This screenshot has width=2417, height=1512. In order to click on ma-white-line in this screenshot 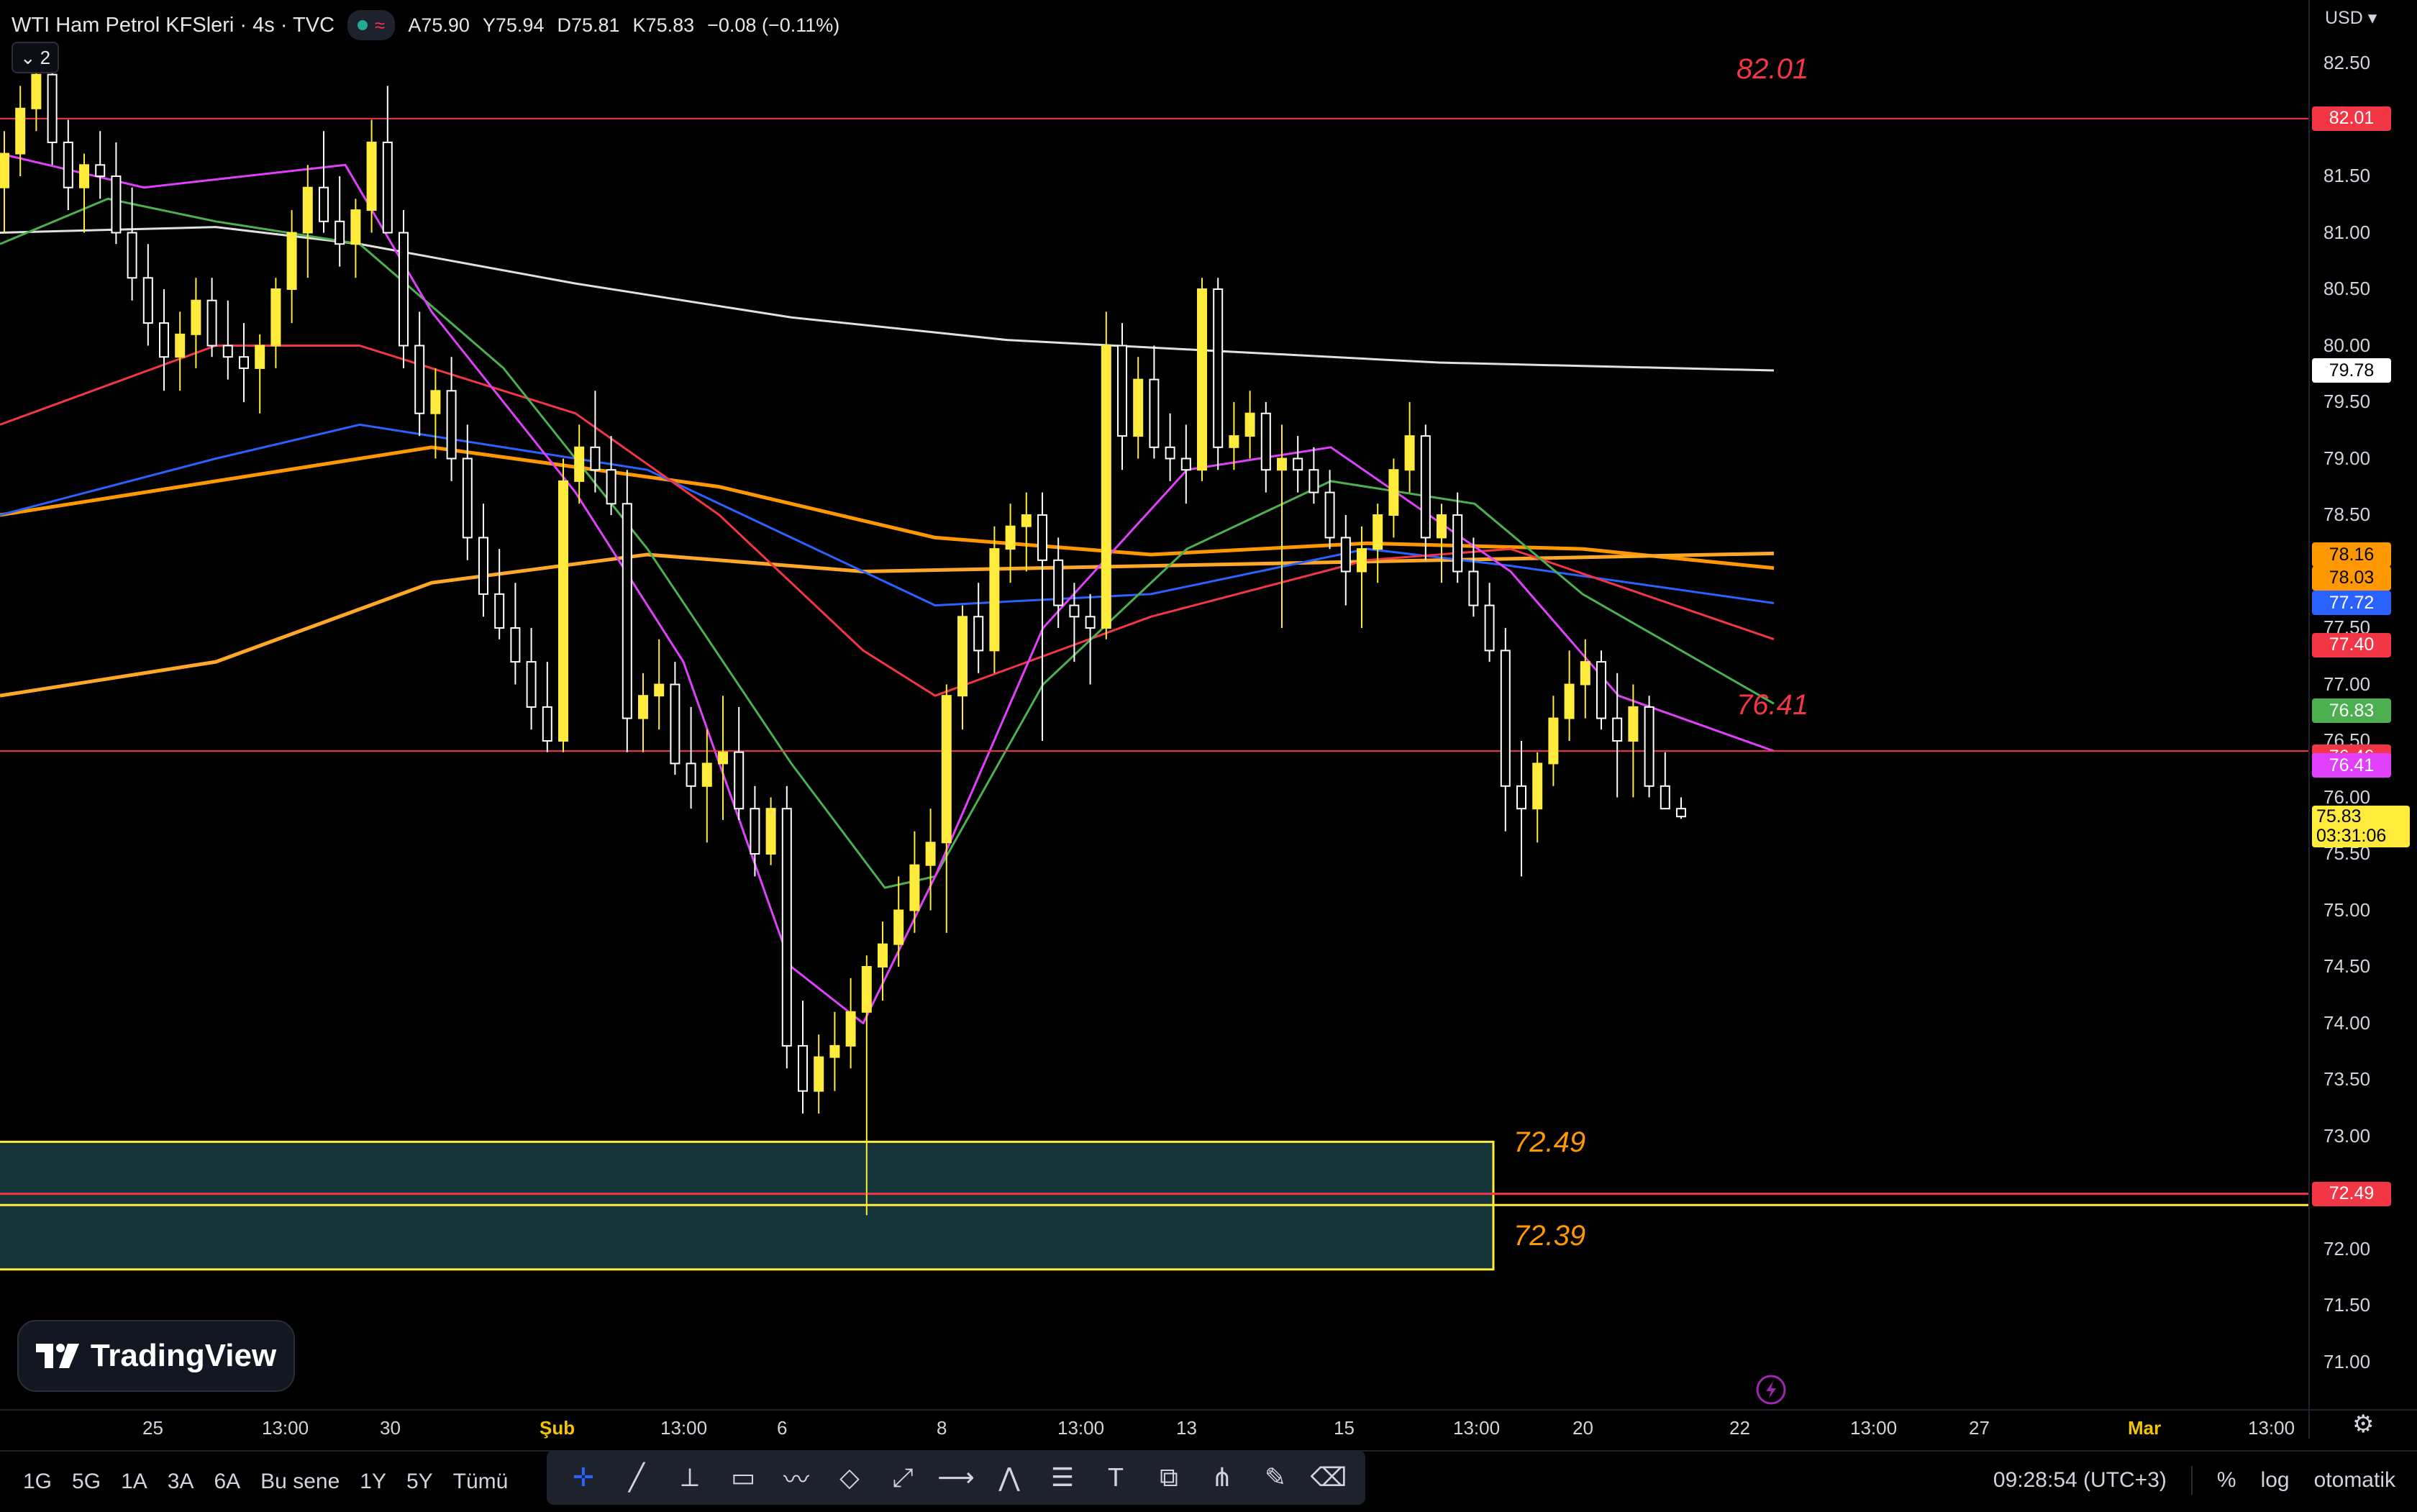, I will do `click(888, 299)`.